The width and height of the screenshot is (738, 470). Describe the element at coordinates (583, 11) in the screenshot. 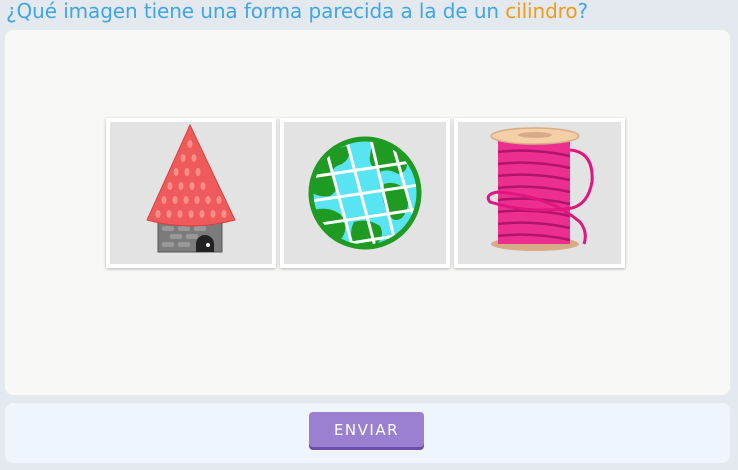

I see `question-suffix: ?` at that location.